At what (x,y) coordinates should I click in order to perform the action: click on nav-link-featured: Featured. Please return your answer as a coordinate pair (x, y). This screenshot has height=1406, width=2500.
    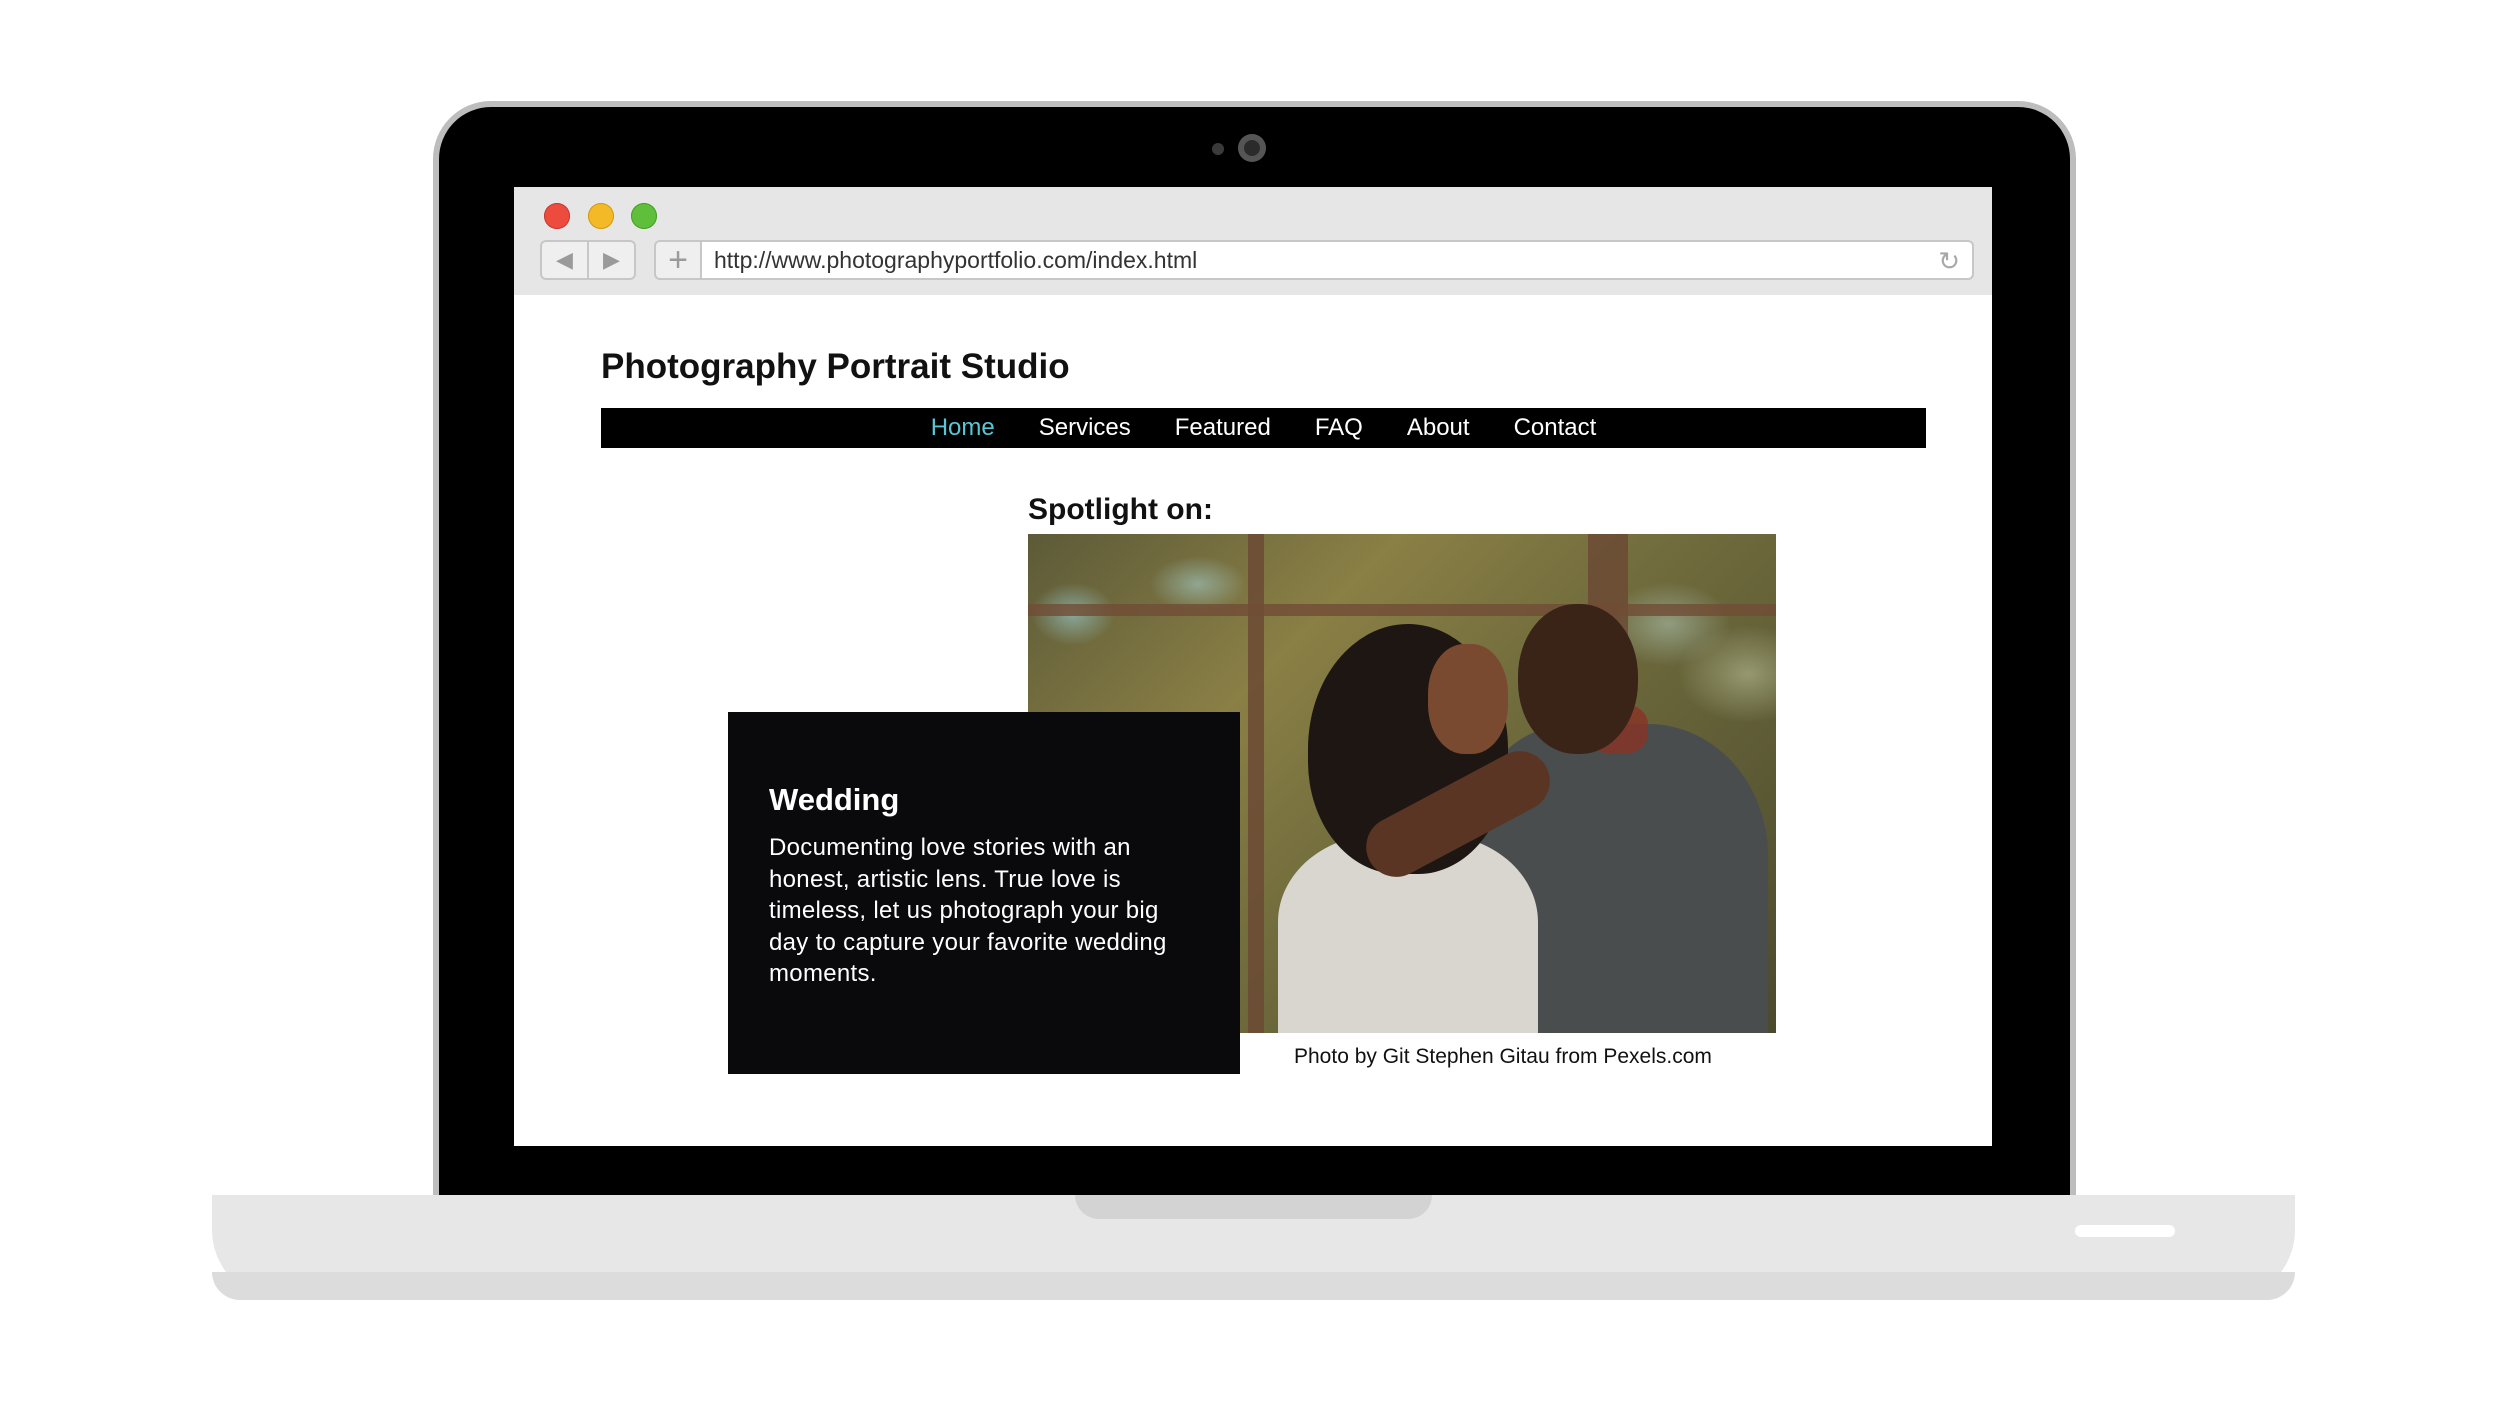
    Looking at the image, I should click on (1223, 428).